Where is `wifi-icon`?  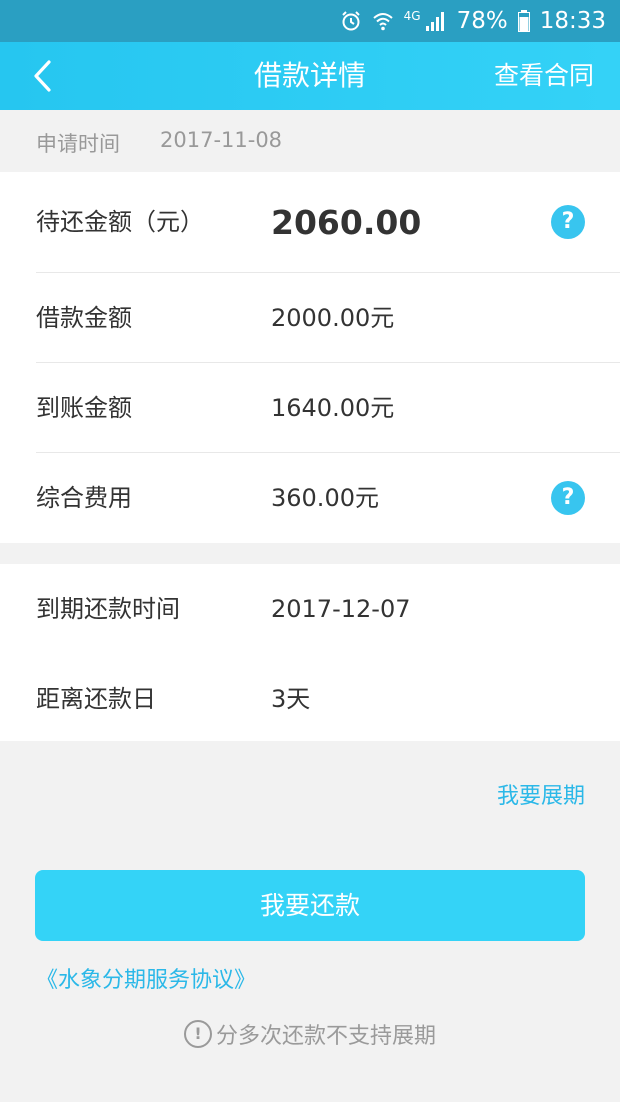 wifi-icon is located at coordinates (383, 21).